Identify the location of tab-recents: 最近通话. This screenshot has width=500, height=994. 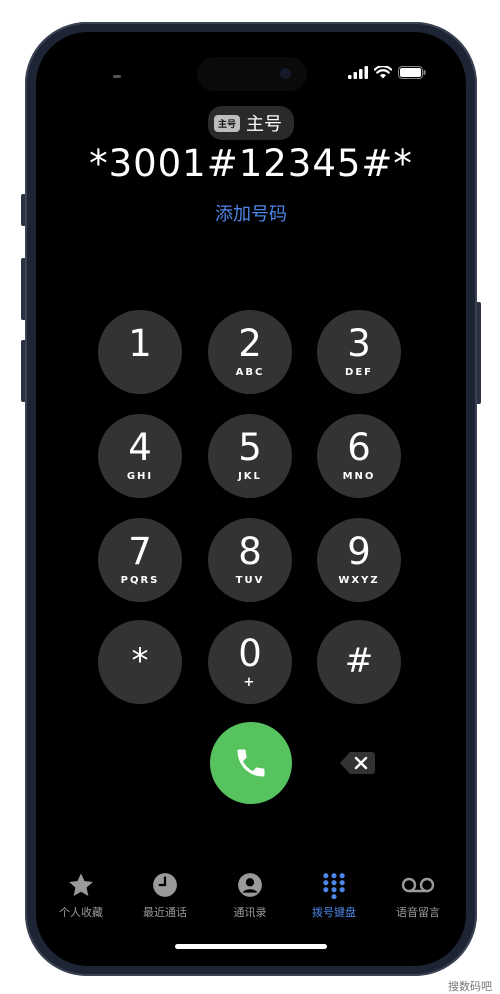
(165, 895).